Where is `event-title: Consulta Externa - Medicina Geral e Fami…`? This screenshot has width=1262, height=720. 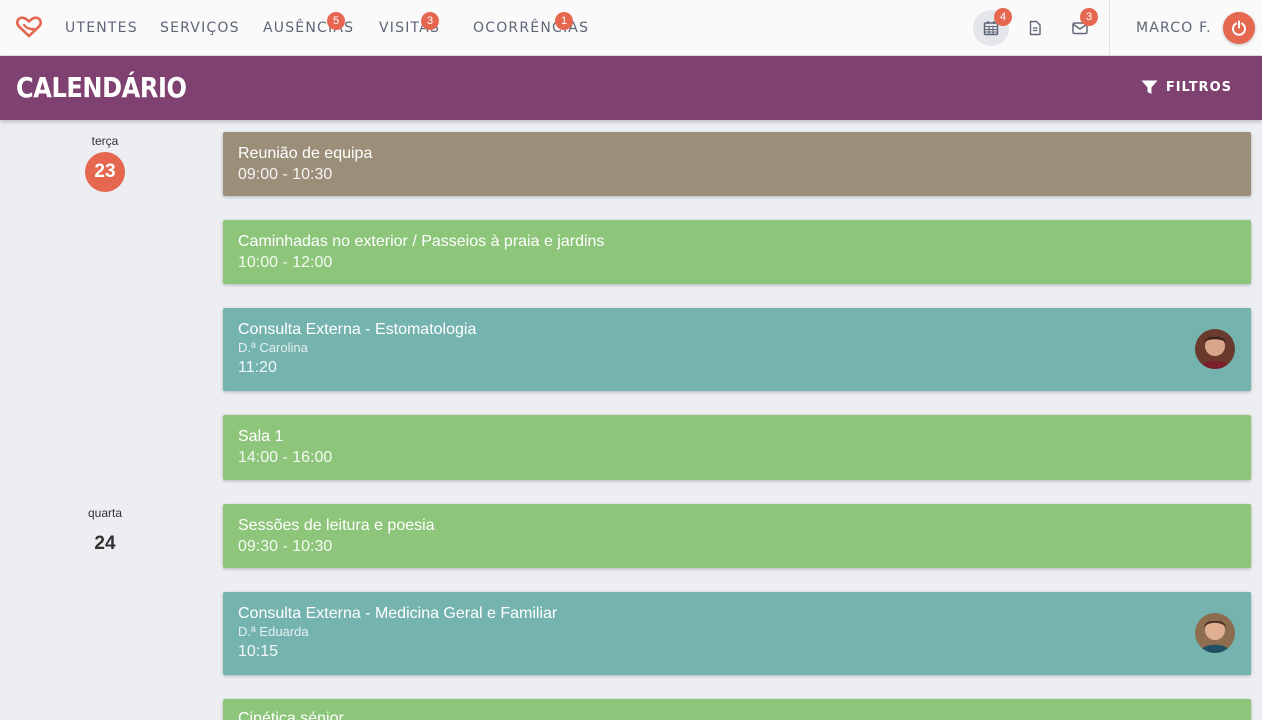 event-title: Consulta Externa - Medicina Geral e Fami… is located at coordinates (398, 613).